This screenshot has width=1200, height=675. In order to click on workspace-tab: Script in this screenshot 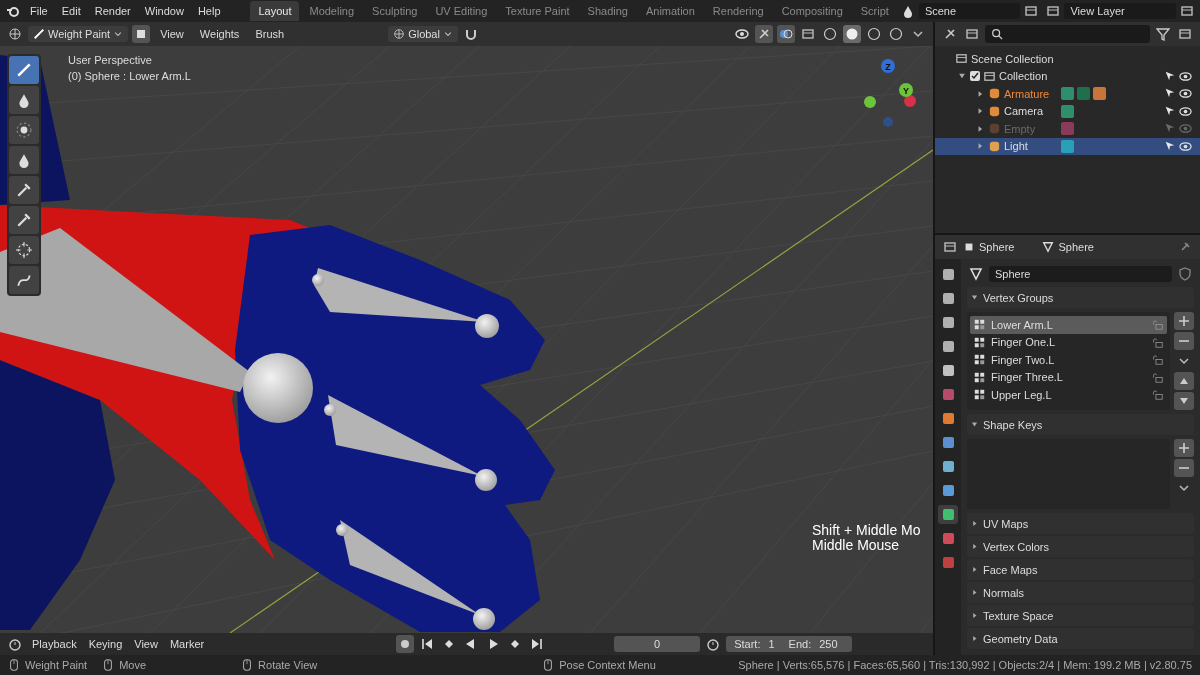, I will do `click(874, 11)`.